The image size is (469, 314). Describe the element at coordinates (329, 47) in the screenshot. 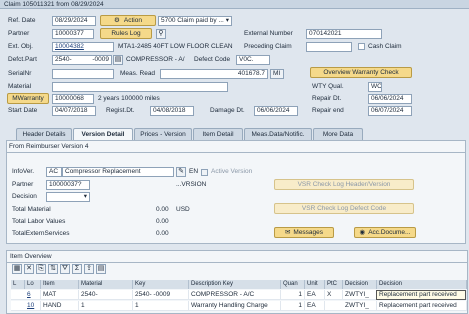

I see `preceding-claim-field` at that location.